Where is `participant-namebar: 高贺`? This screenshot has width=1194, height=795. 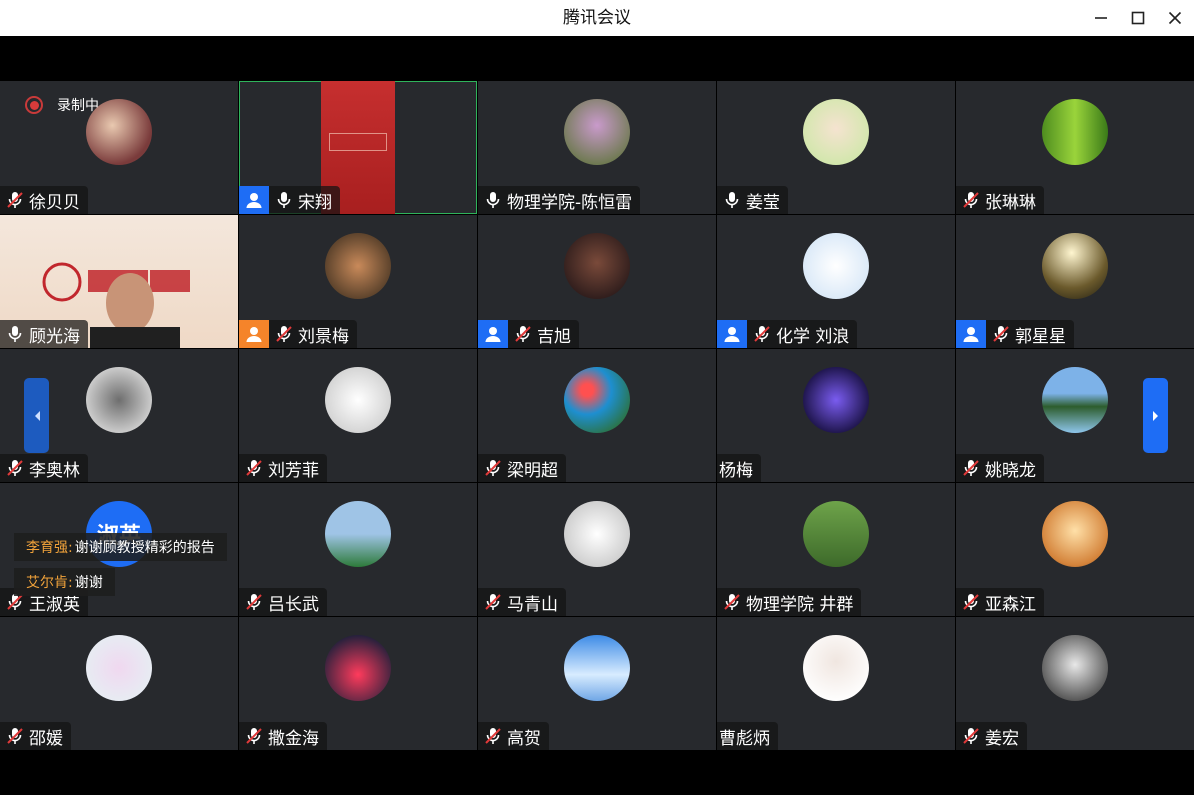 participant-namebar: 高贺 is located at coordinates (513, 736).